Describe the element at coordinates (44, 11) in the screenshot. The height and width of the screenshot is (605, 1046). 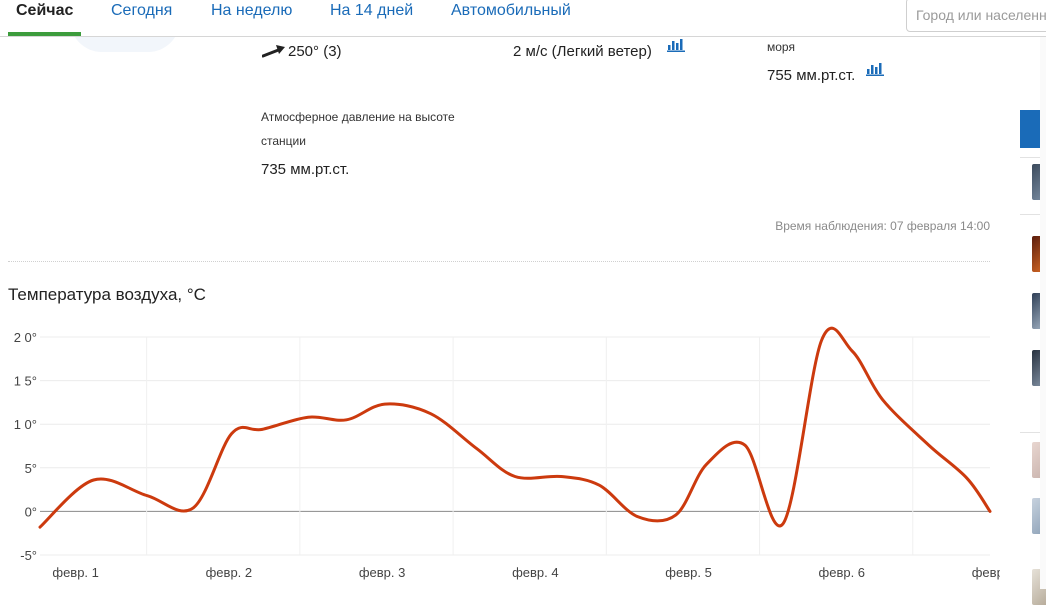
I see `tab-now: Сейчас` at that location.